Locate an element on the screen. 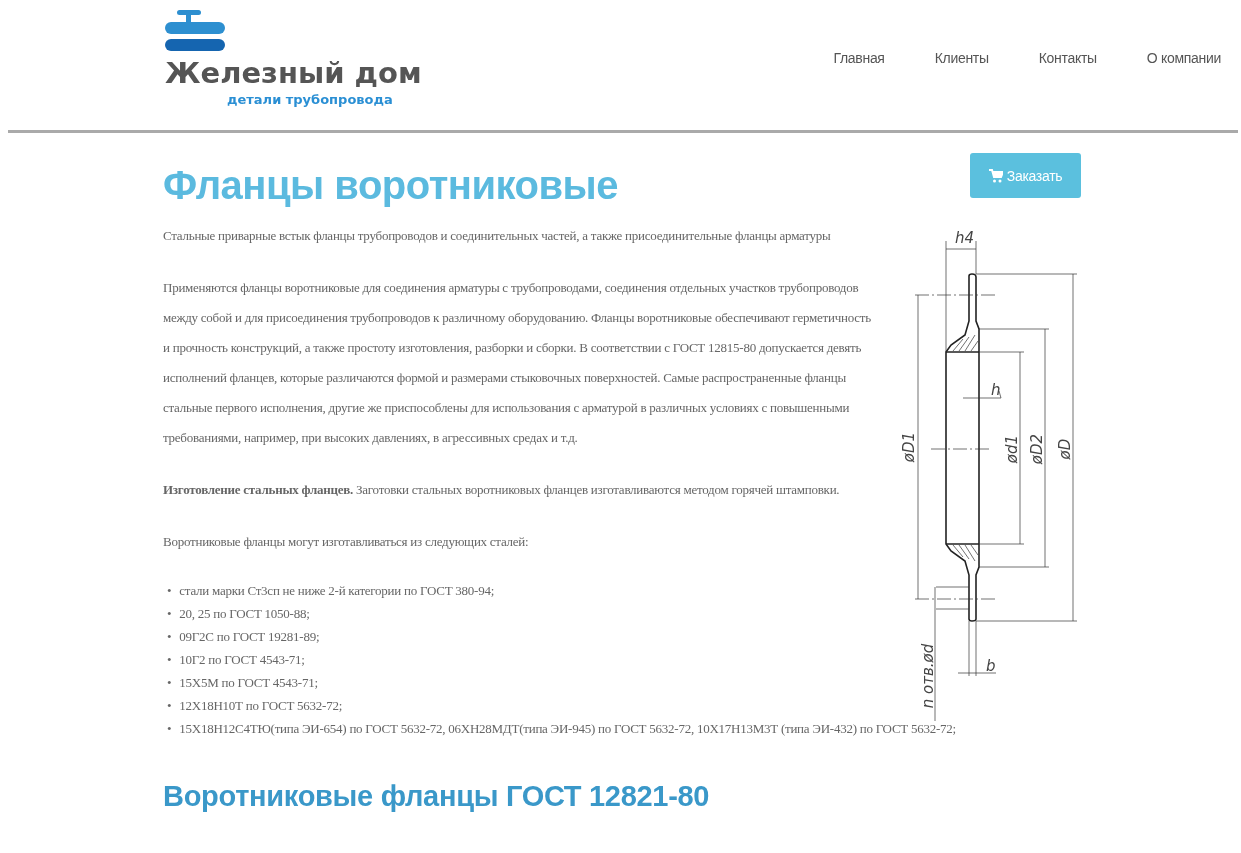 This screenshot has width=1241, height=853. list-item: 10Г2 по ГОСТ 4543-71; is located at coordinates (242, 660).